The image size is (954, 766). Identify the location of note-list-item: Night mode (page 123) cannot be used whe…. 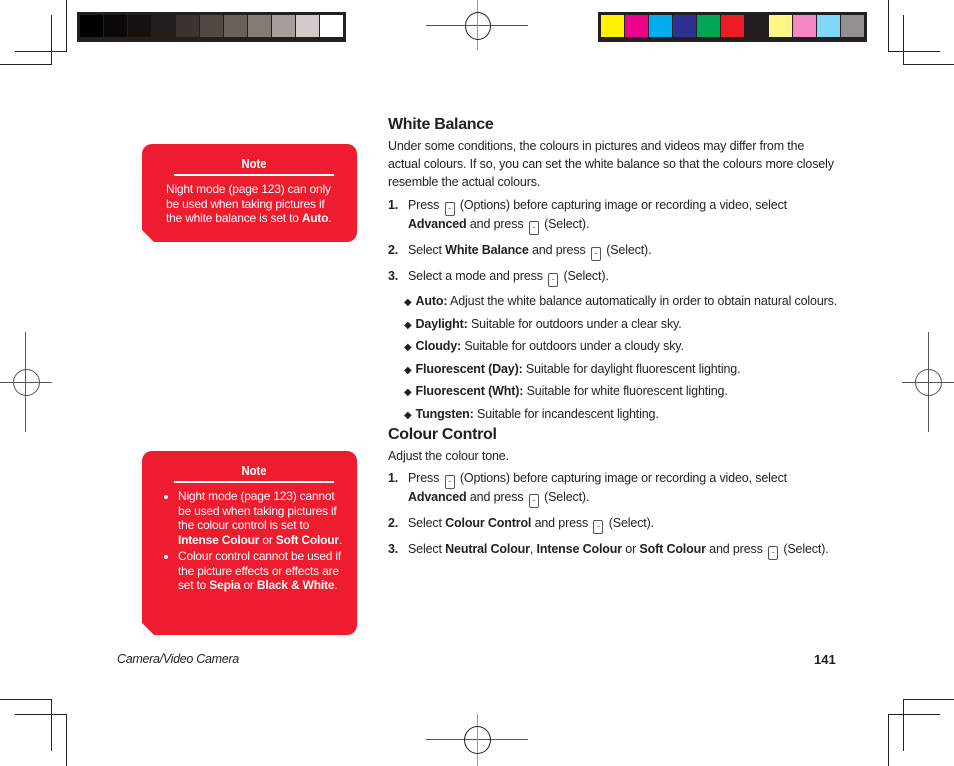
(260, 518).